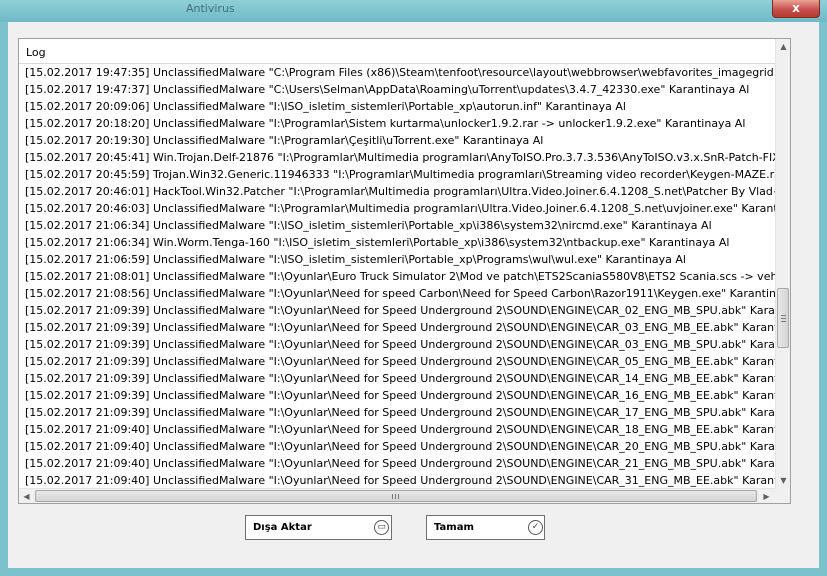 This screenshot has height=576, width=827. What do you see at coordinates (766, 496) in the screenshot?
I see `chevron-right-icon: ▶` at bounding box center [766, 496].